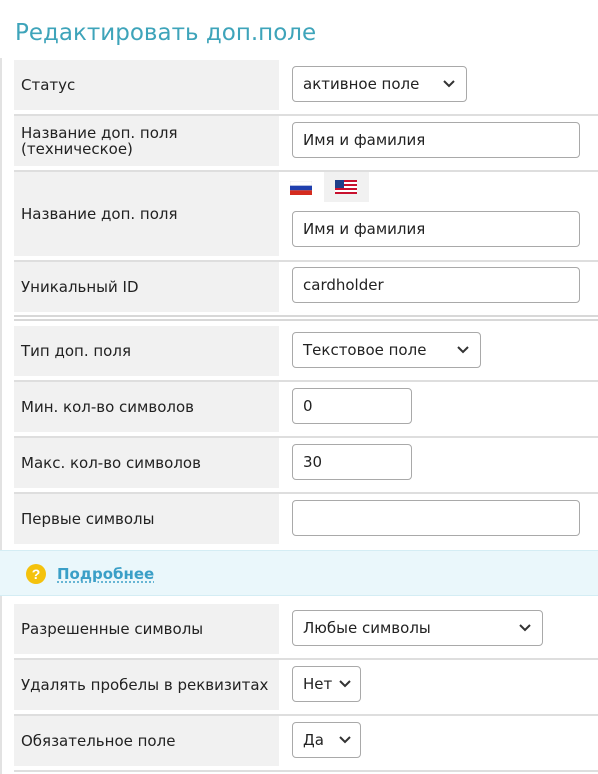  Describe the element at coordinates (146, 463) in the screenshot. I see `max-chars-label: Макс. кол-во символов` at that location.